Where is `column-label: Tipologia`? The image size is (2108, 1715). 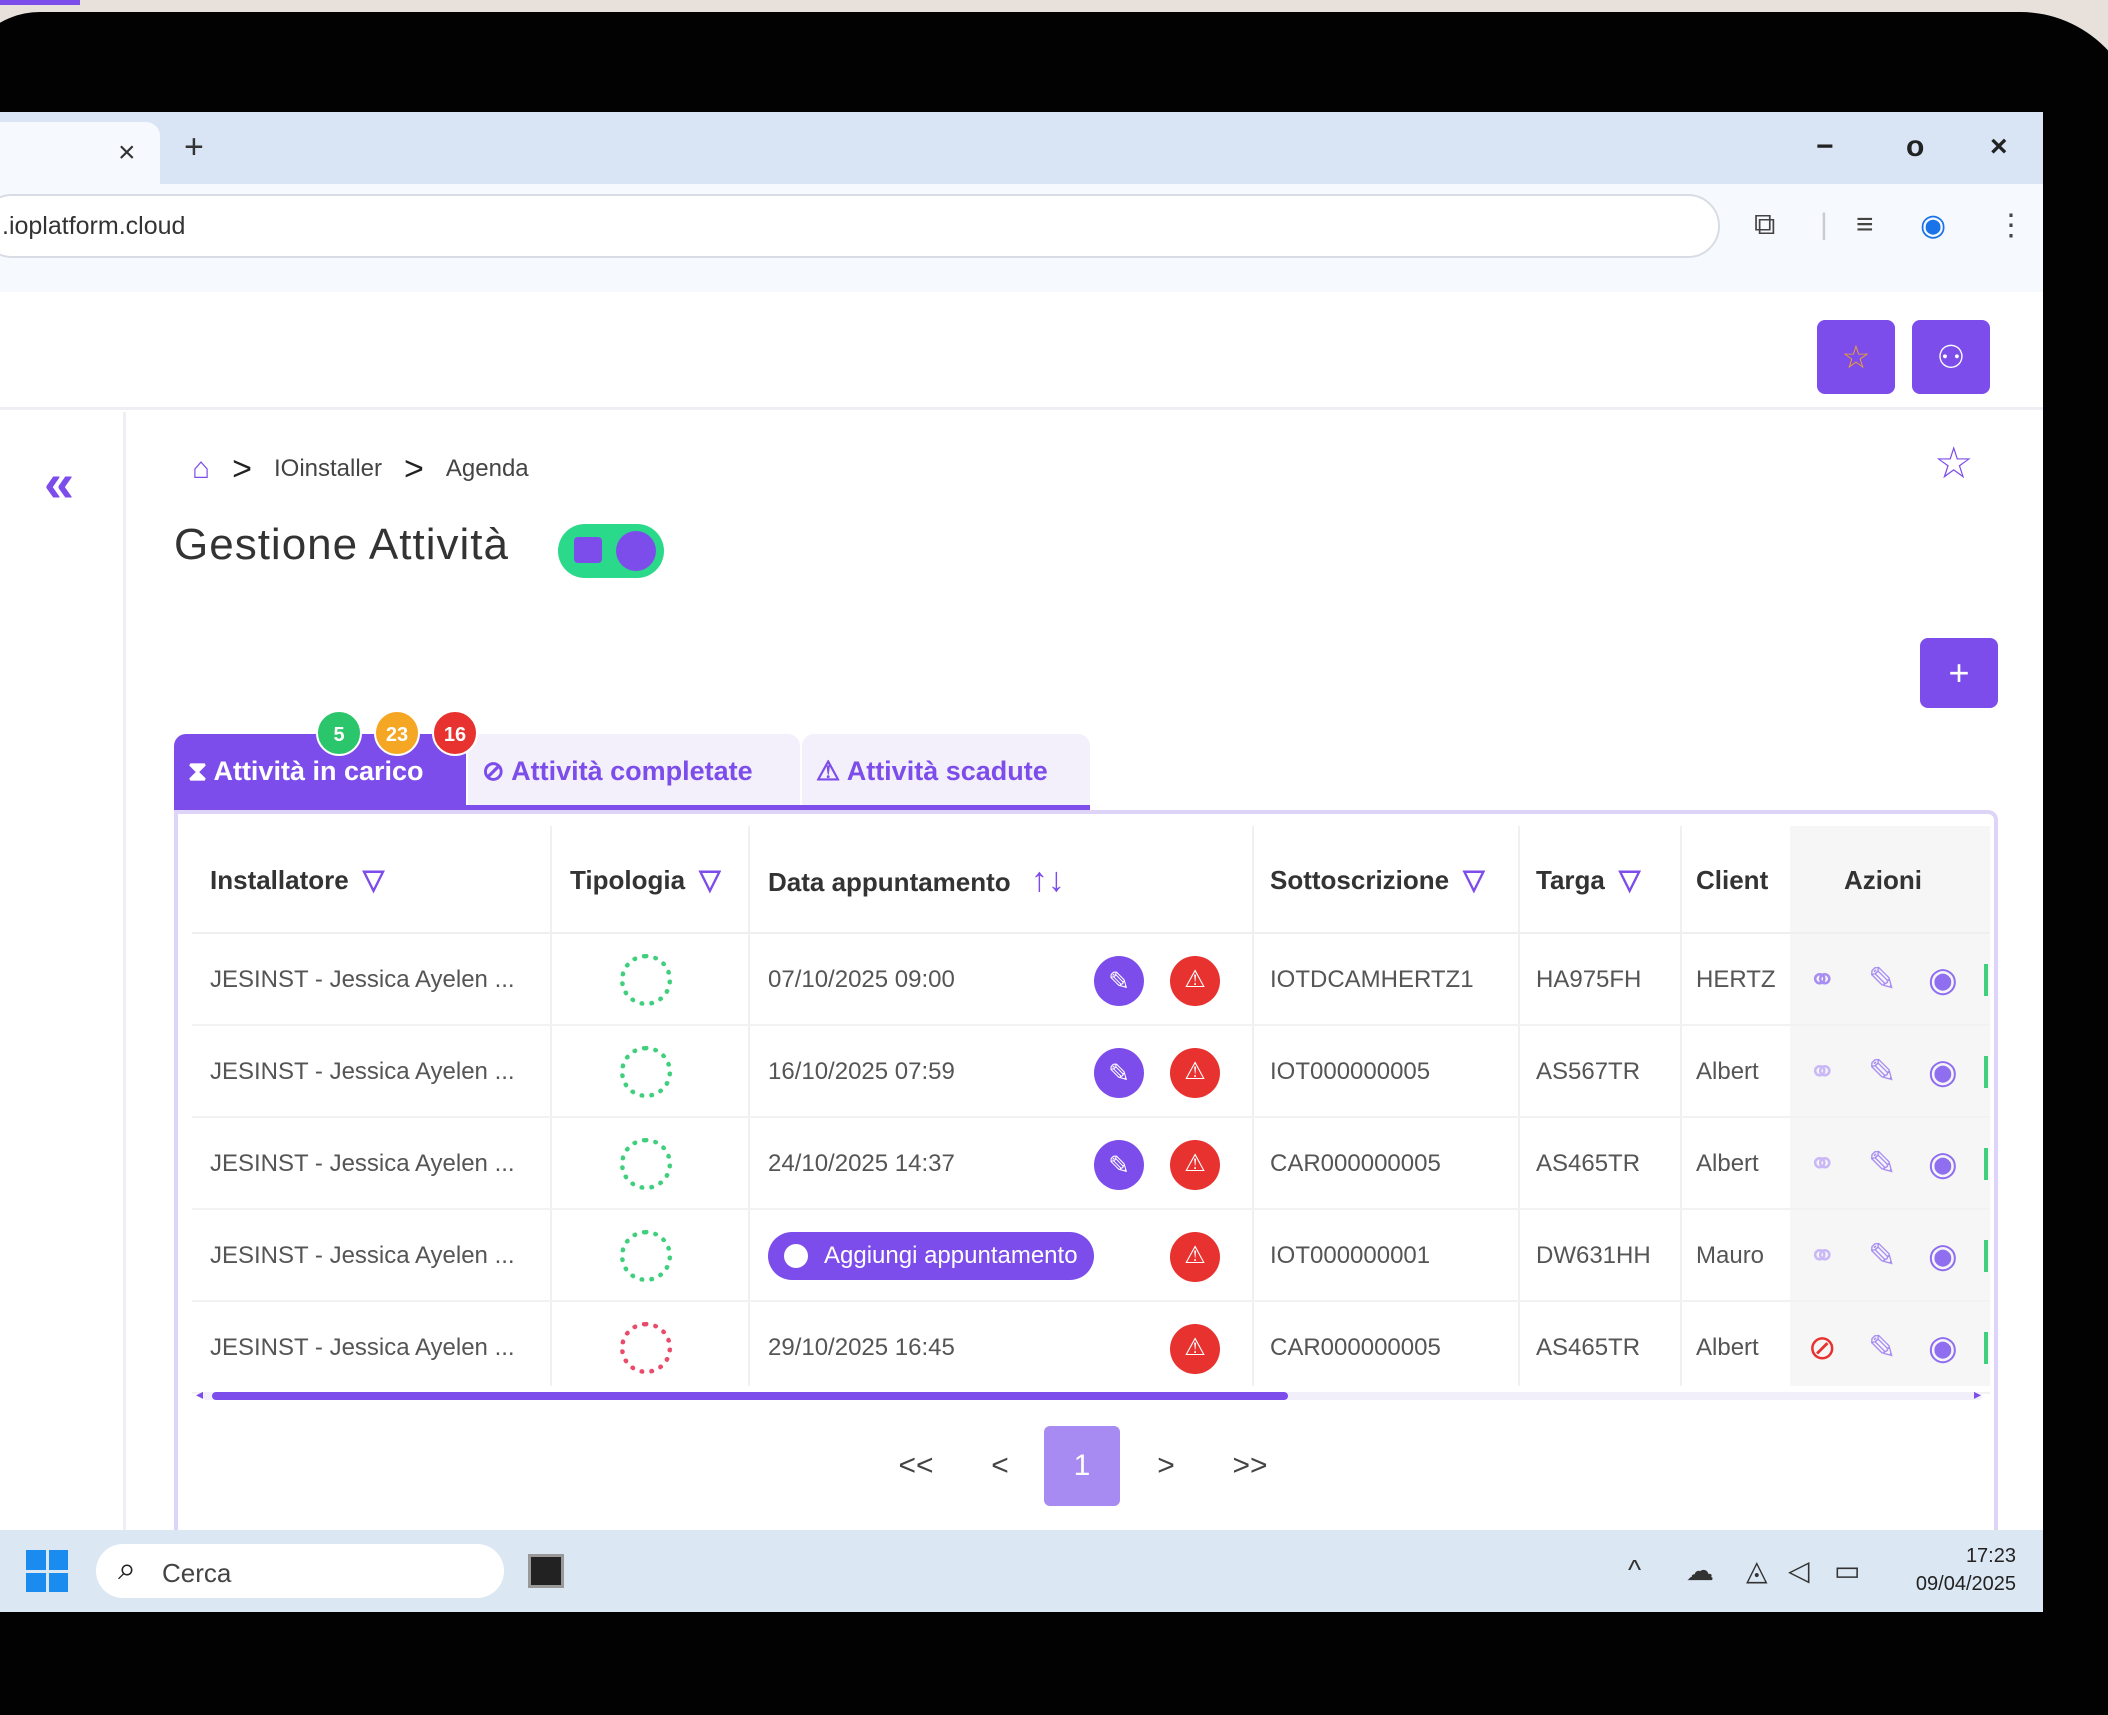
column-label: Tipologia is located at coordinates (628, 880).